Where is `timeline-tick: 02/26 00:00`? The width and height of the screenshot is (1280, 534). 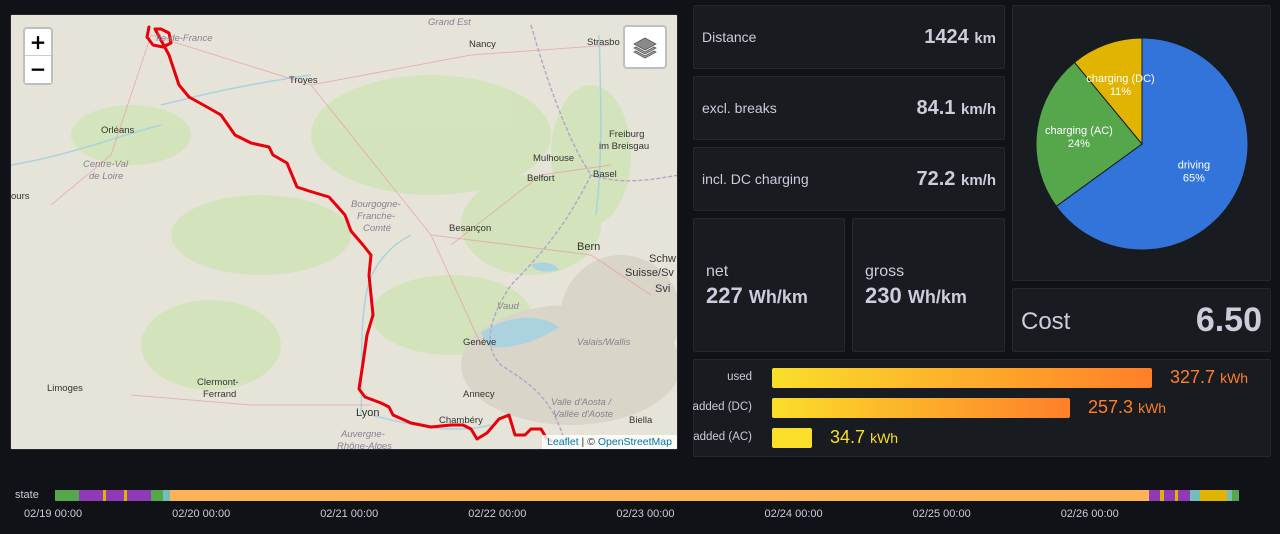 timeline-tick: 02/26 00:00 is located at coordinates (1089, 514).